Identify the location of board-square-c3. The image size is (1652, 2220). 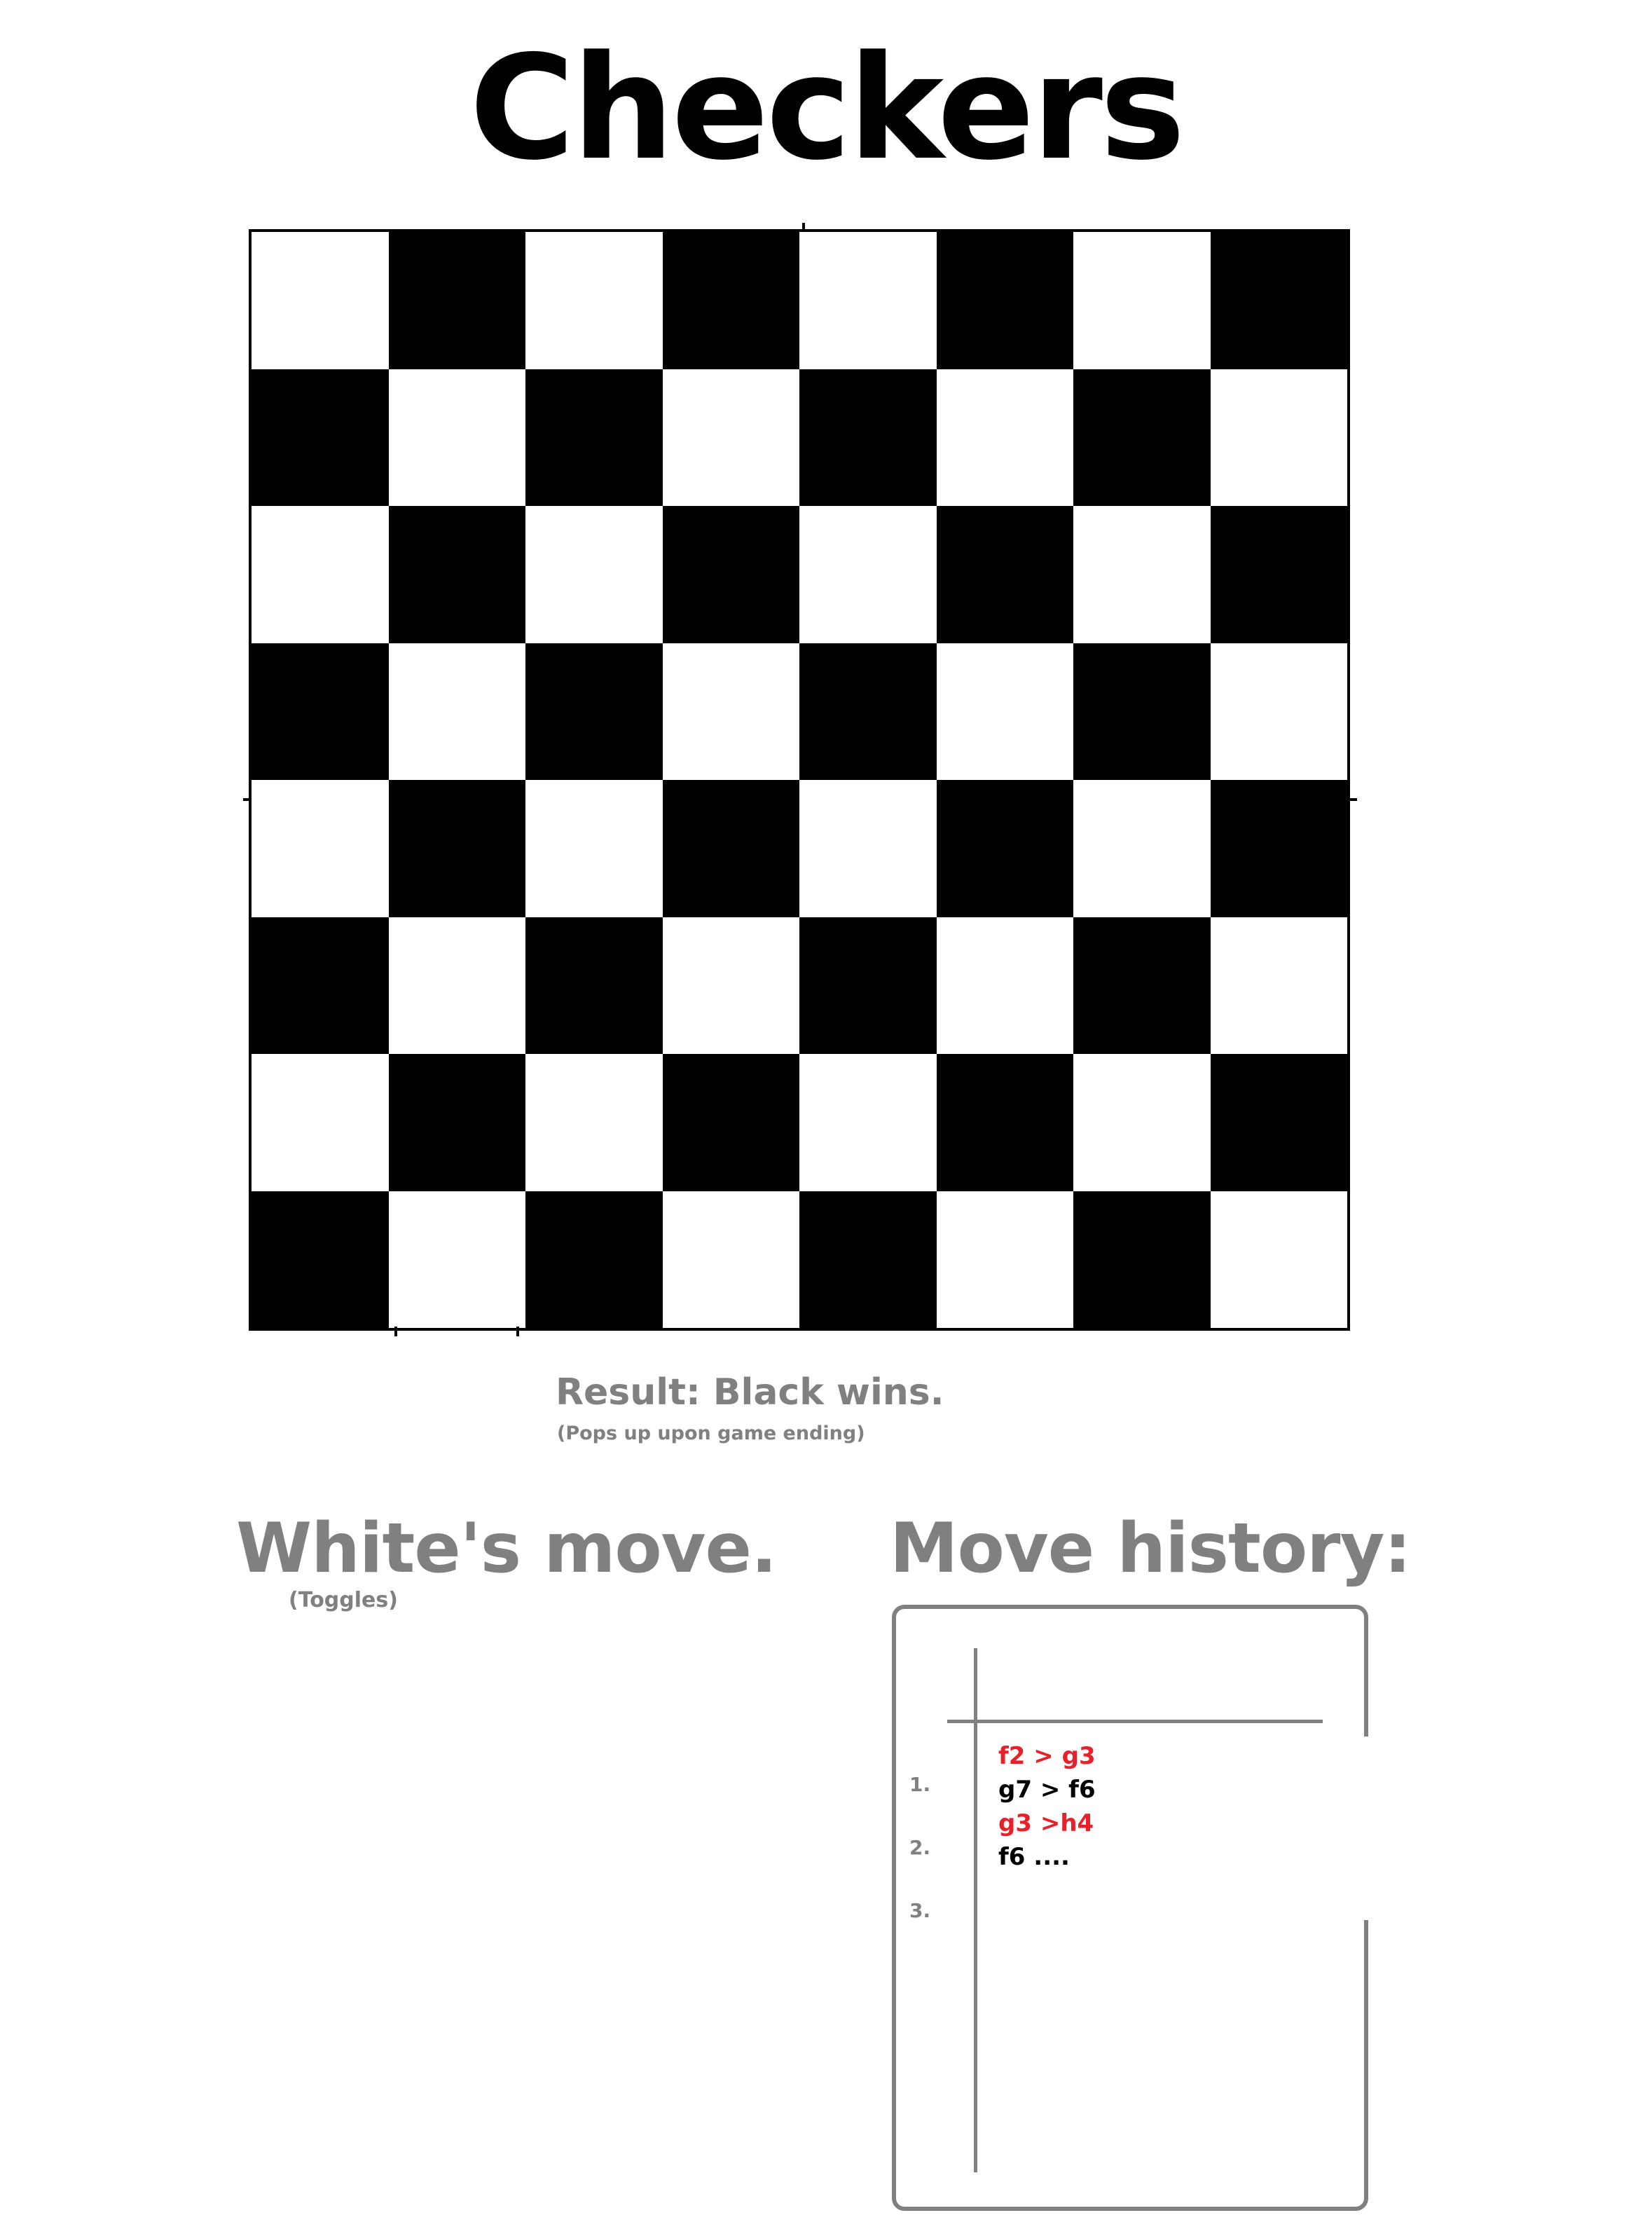
(594, 986).